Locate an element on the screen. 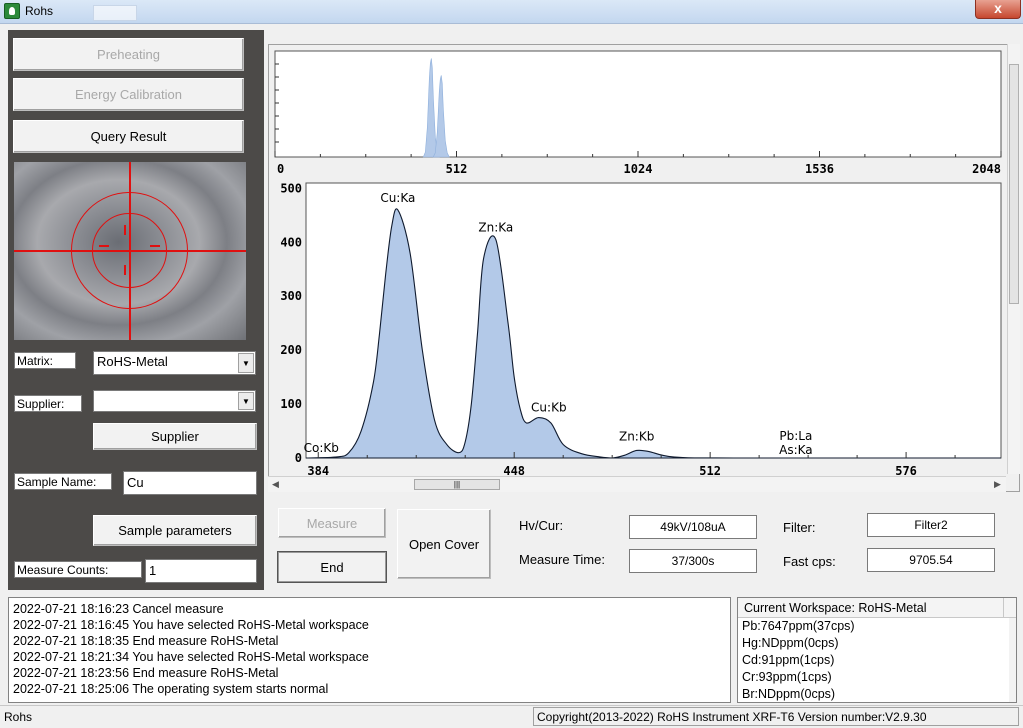 This screenshot has height=728, width=1023. result-item: Cr:93ppm(1cps) is located at coordinates (787, 677).